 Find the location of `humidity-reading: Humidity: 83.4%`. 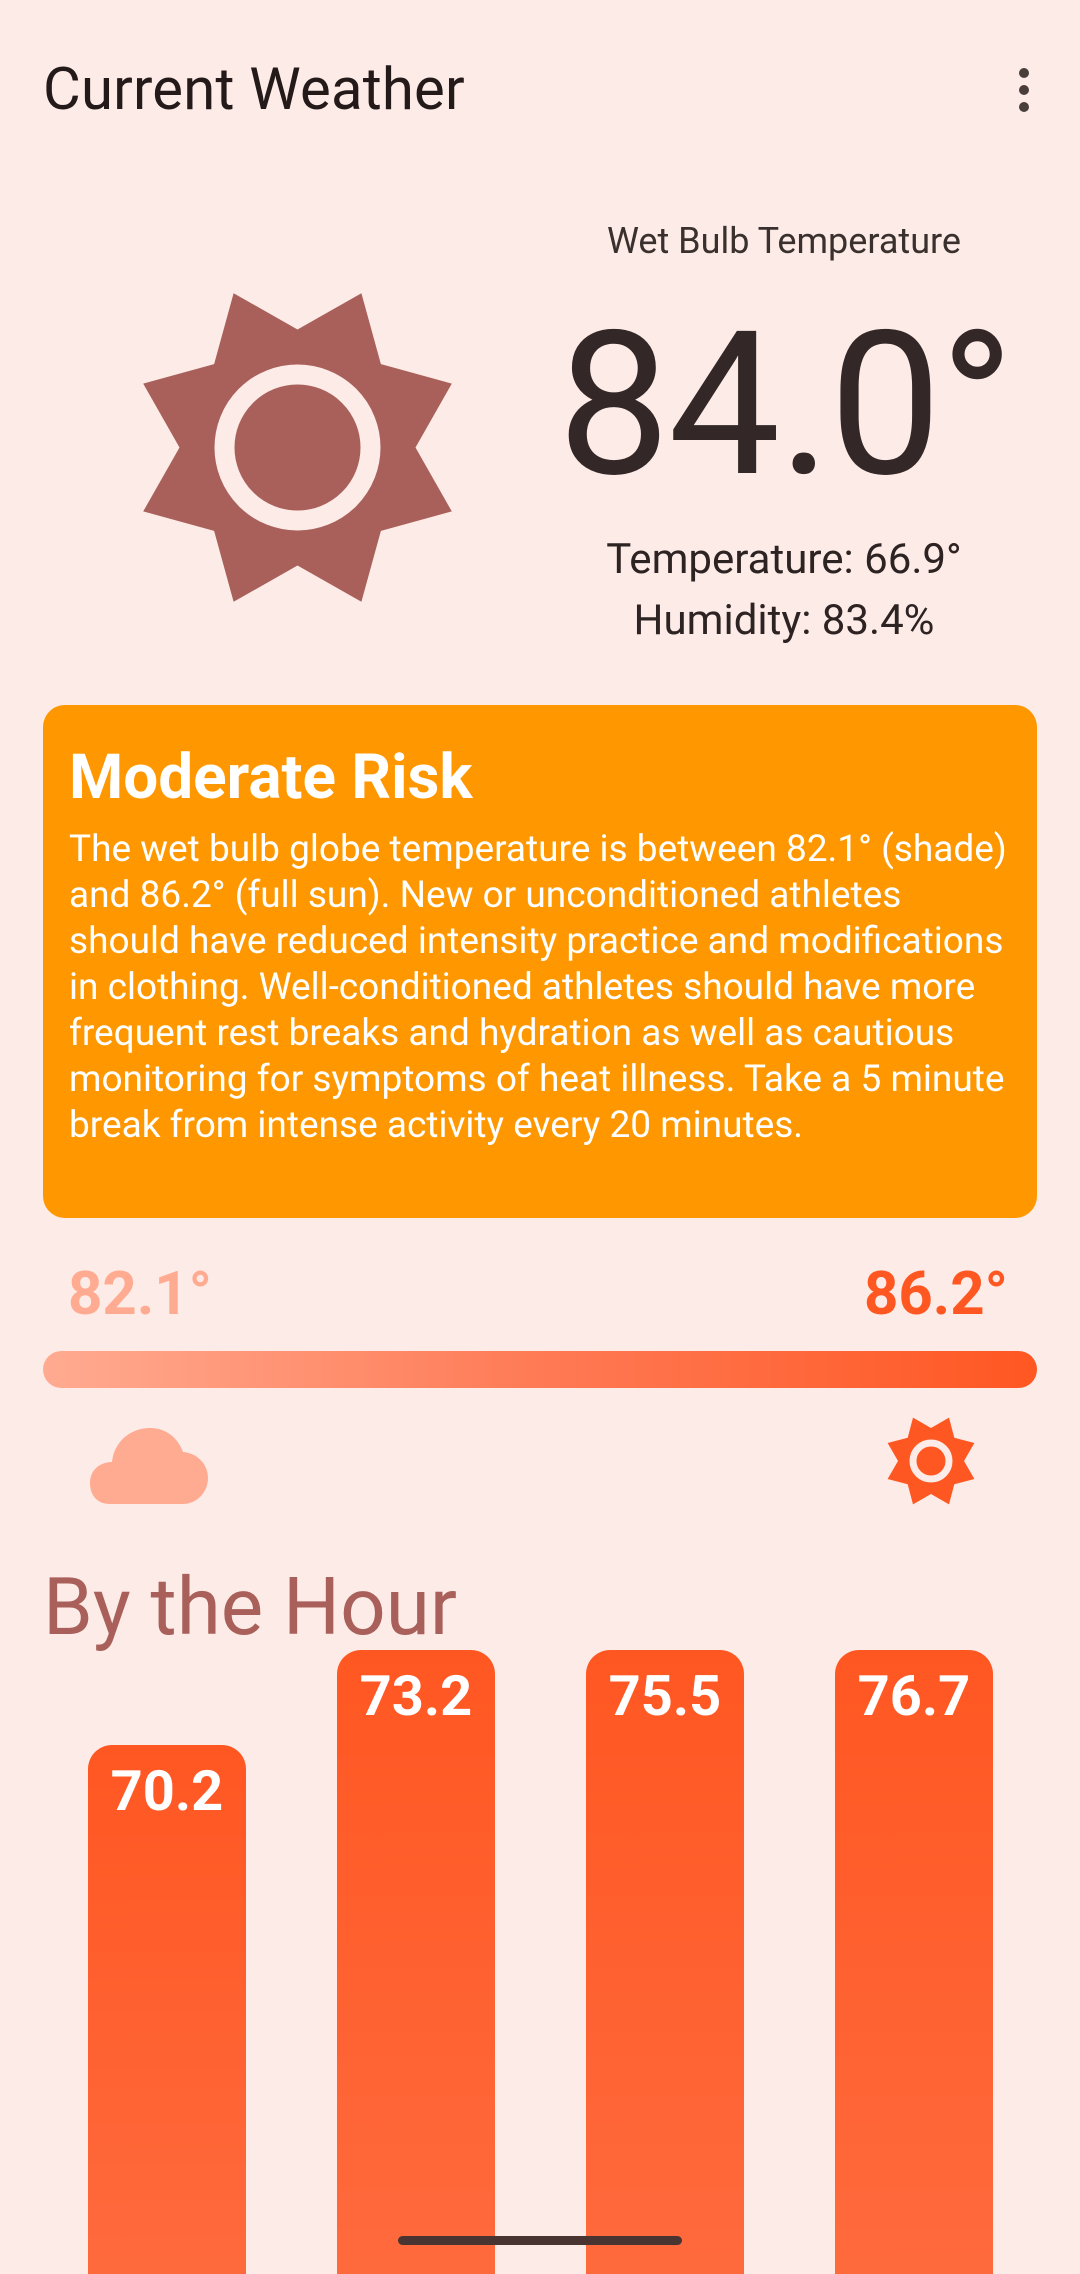

humidity-reading: Humidity: 83.4% is located at coordinates (784, 620).